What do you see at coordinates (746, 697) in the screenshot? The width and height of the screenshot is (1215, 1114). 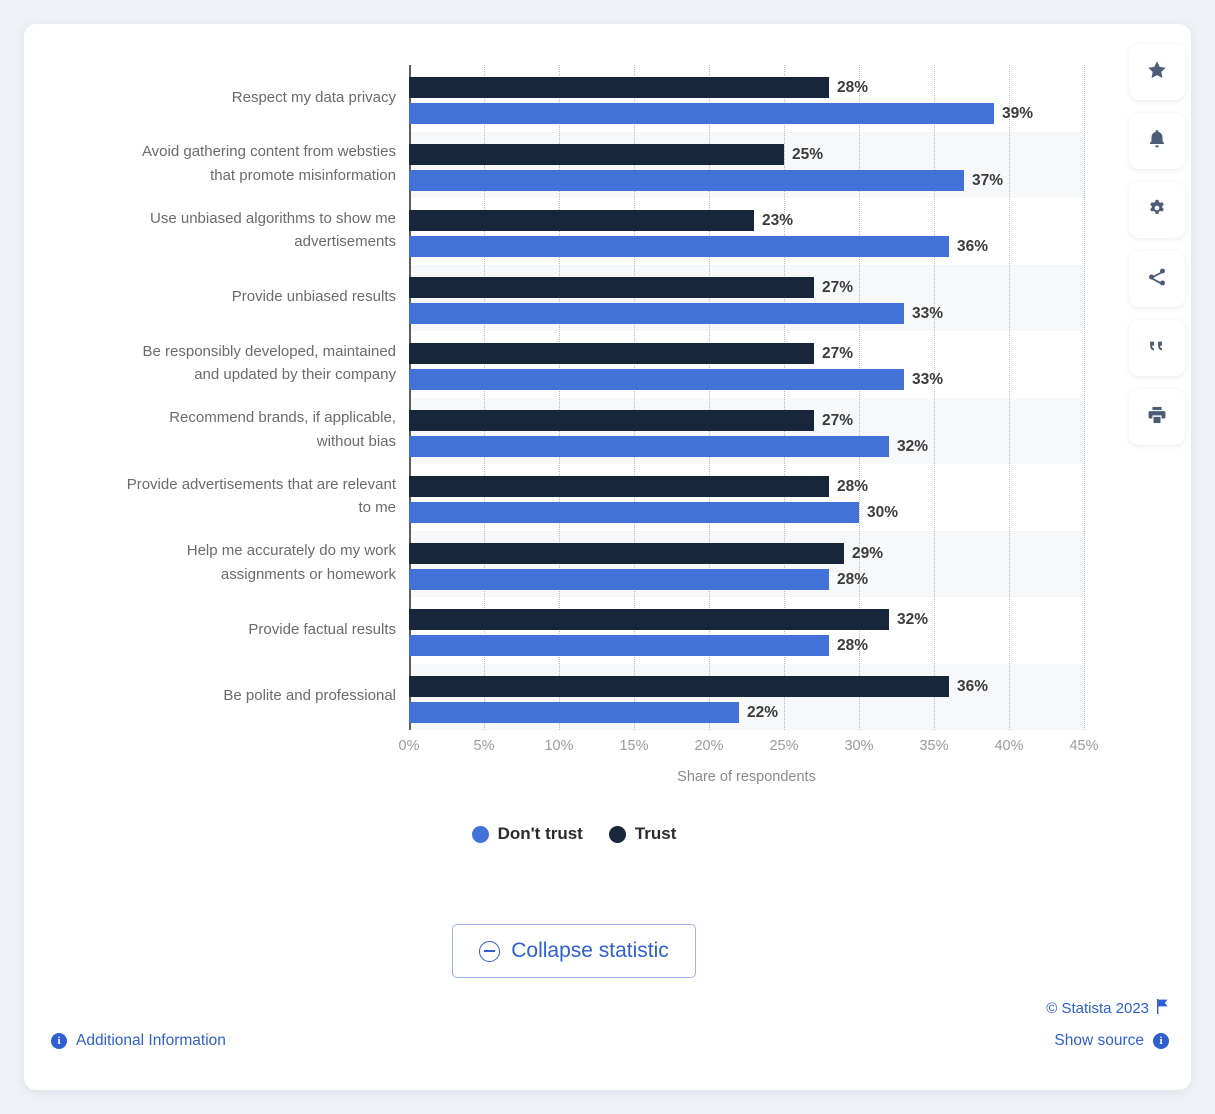 I see `chart-row: 36% 22%` at bounding box center [746, 697].